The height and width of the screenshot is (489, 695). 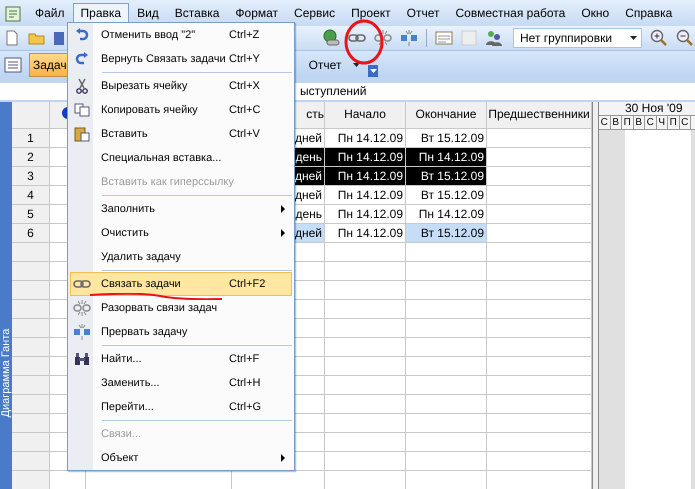 I want to click on menu-bar-item: Файл, so click(x=50, y=13).